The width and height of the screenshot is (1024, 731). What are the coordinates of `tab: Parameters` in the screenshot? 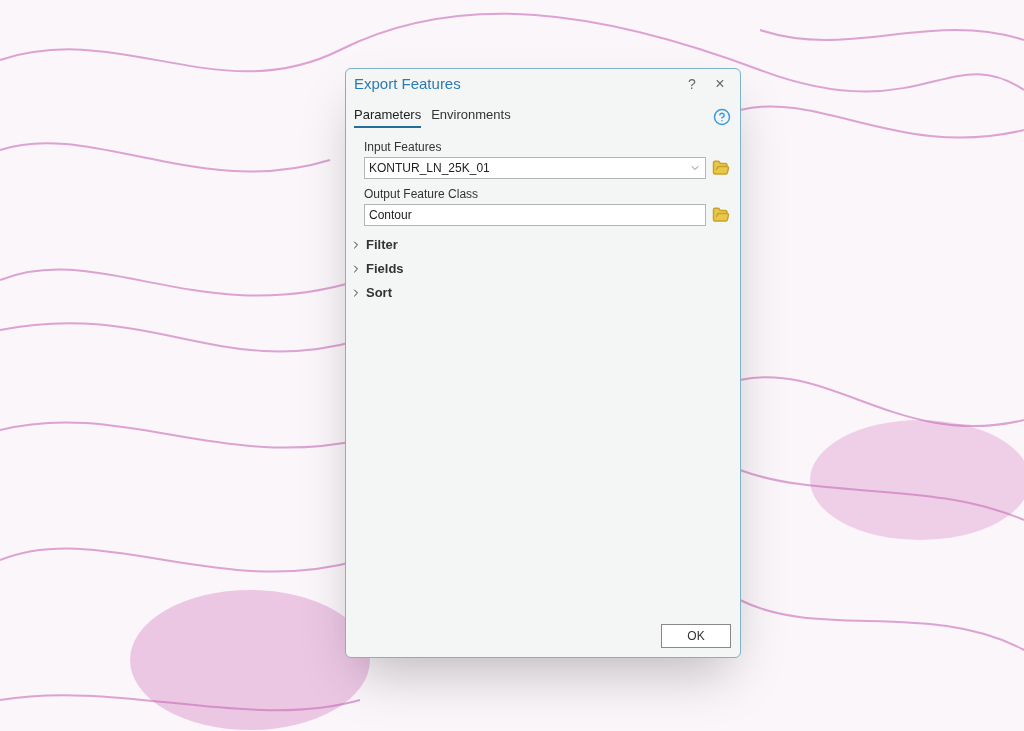 It's located at (388, 116).